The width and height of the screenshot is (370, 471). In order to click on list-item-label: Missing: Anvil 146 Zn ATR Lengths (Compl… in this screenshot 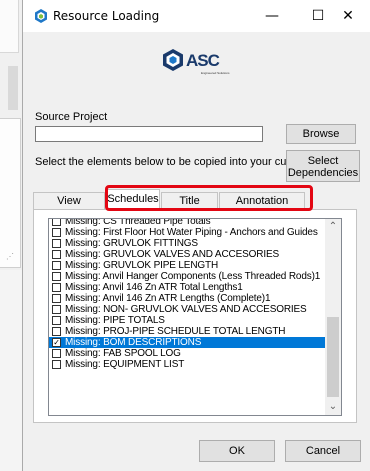, I will do `click(168, 298)`.